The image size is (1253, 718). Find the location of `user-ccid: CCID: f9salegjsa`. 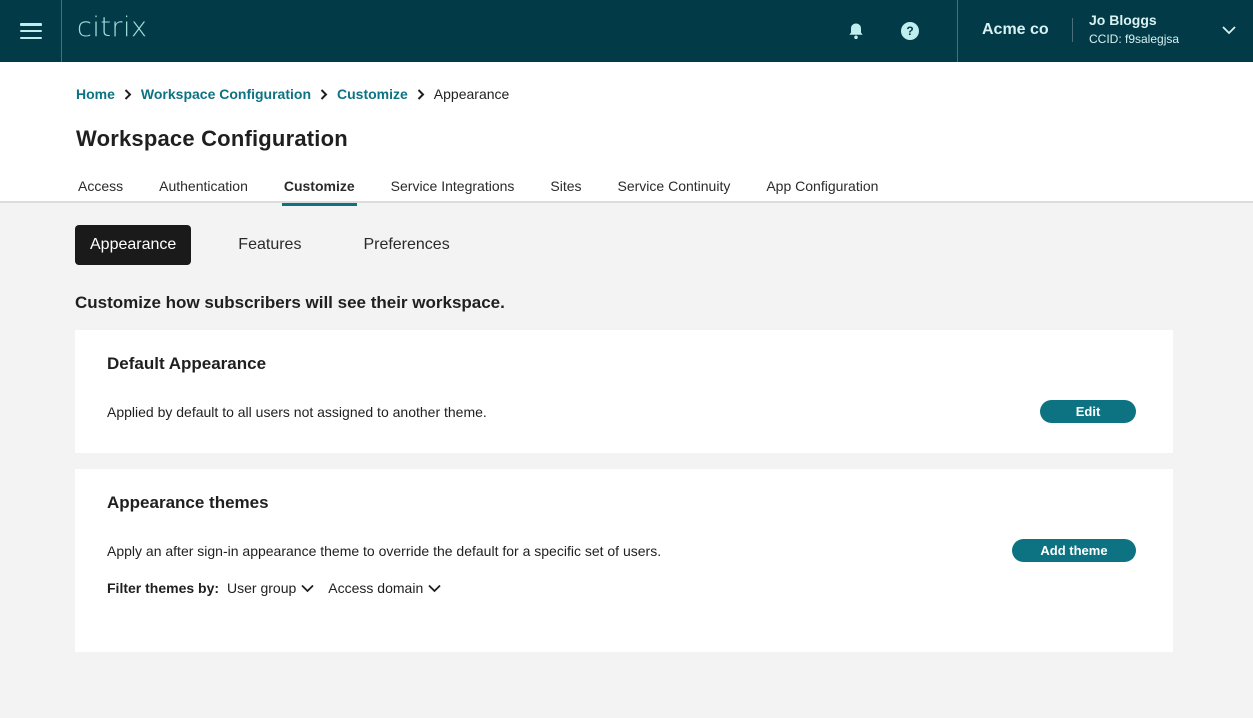

user-ccid: CCID: f9salegjsa is located at coordinates (1134, 39).